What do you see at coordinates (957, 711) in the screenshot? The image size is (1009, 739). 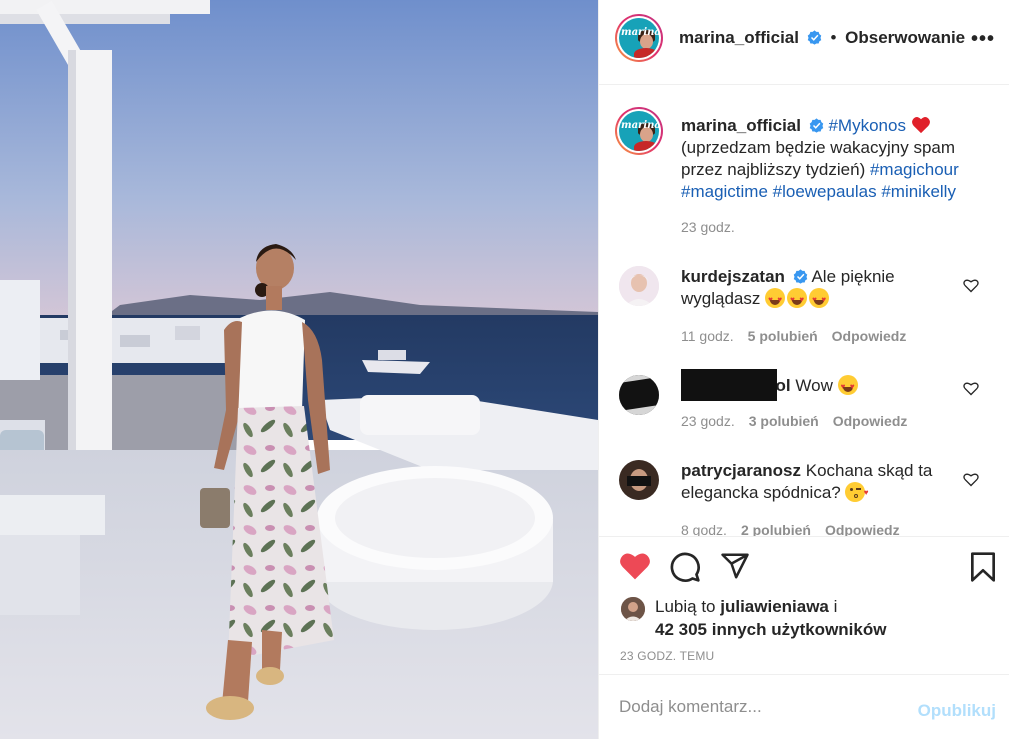 I see `publish-button: Opublikuj` at bounding box center [957, 711].